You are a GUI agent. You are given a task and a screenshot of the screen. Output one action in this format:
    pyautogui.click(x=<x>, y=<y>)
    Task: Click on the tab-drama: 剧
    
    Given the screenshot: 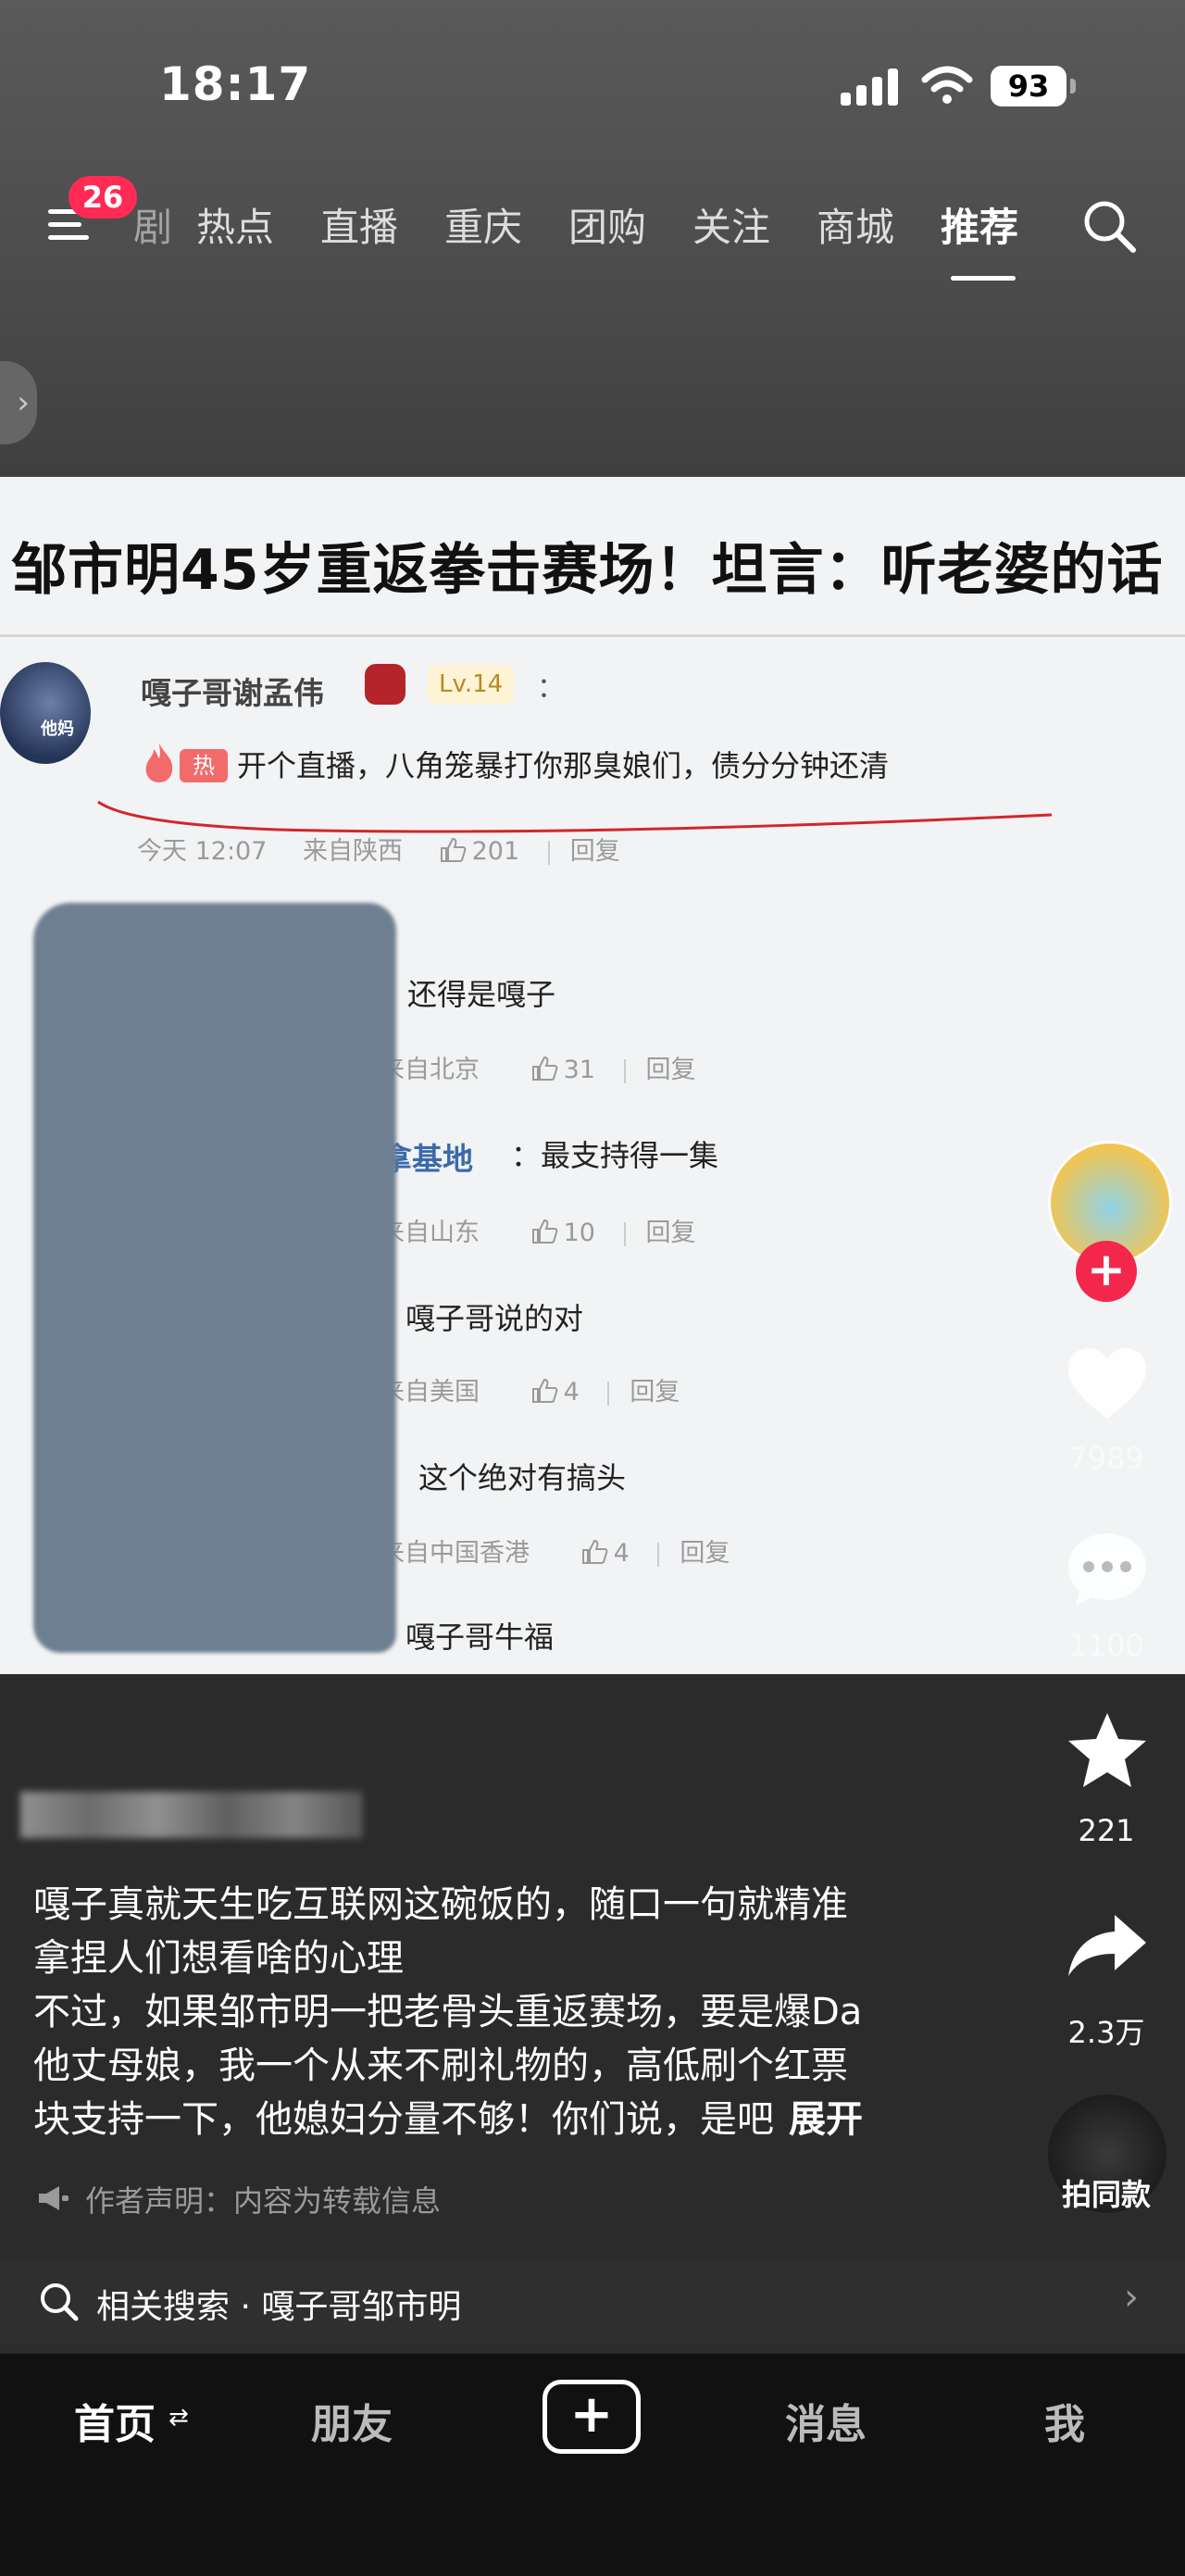 What is the action you would take?
    pyautogui.click(x=152, y=224)
    